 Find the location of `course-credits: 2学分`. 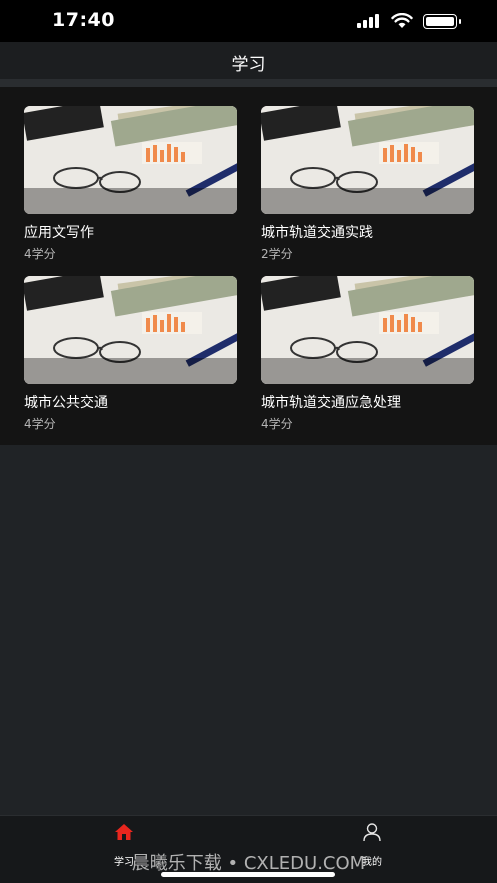

course-credits: 2学分 is located at coordinates (277, 254).